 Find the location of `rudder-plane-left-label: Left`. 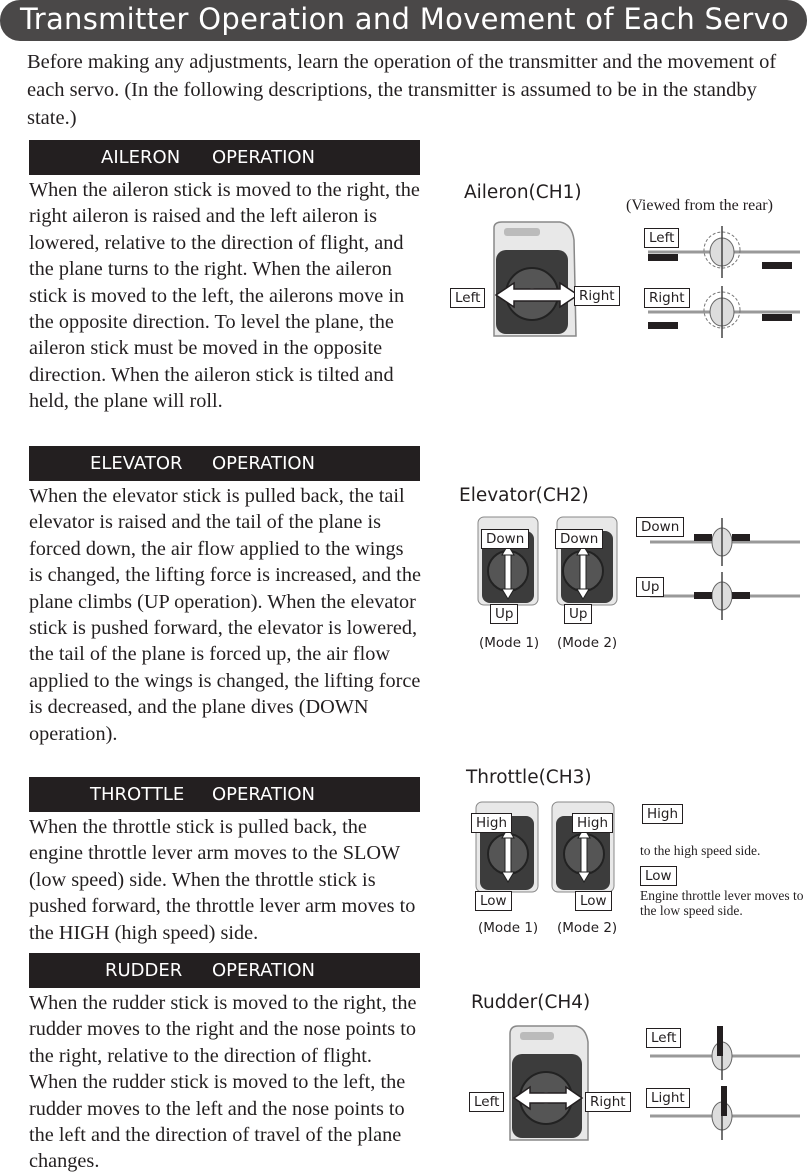

rudder-plane-left-label: Left is located at coordinates (664, 1038).